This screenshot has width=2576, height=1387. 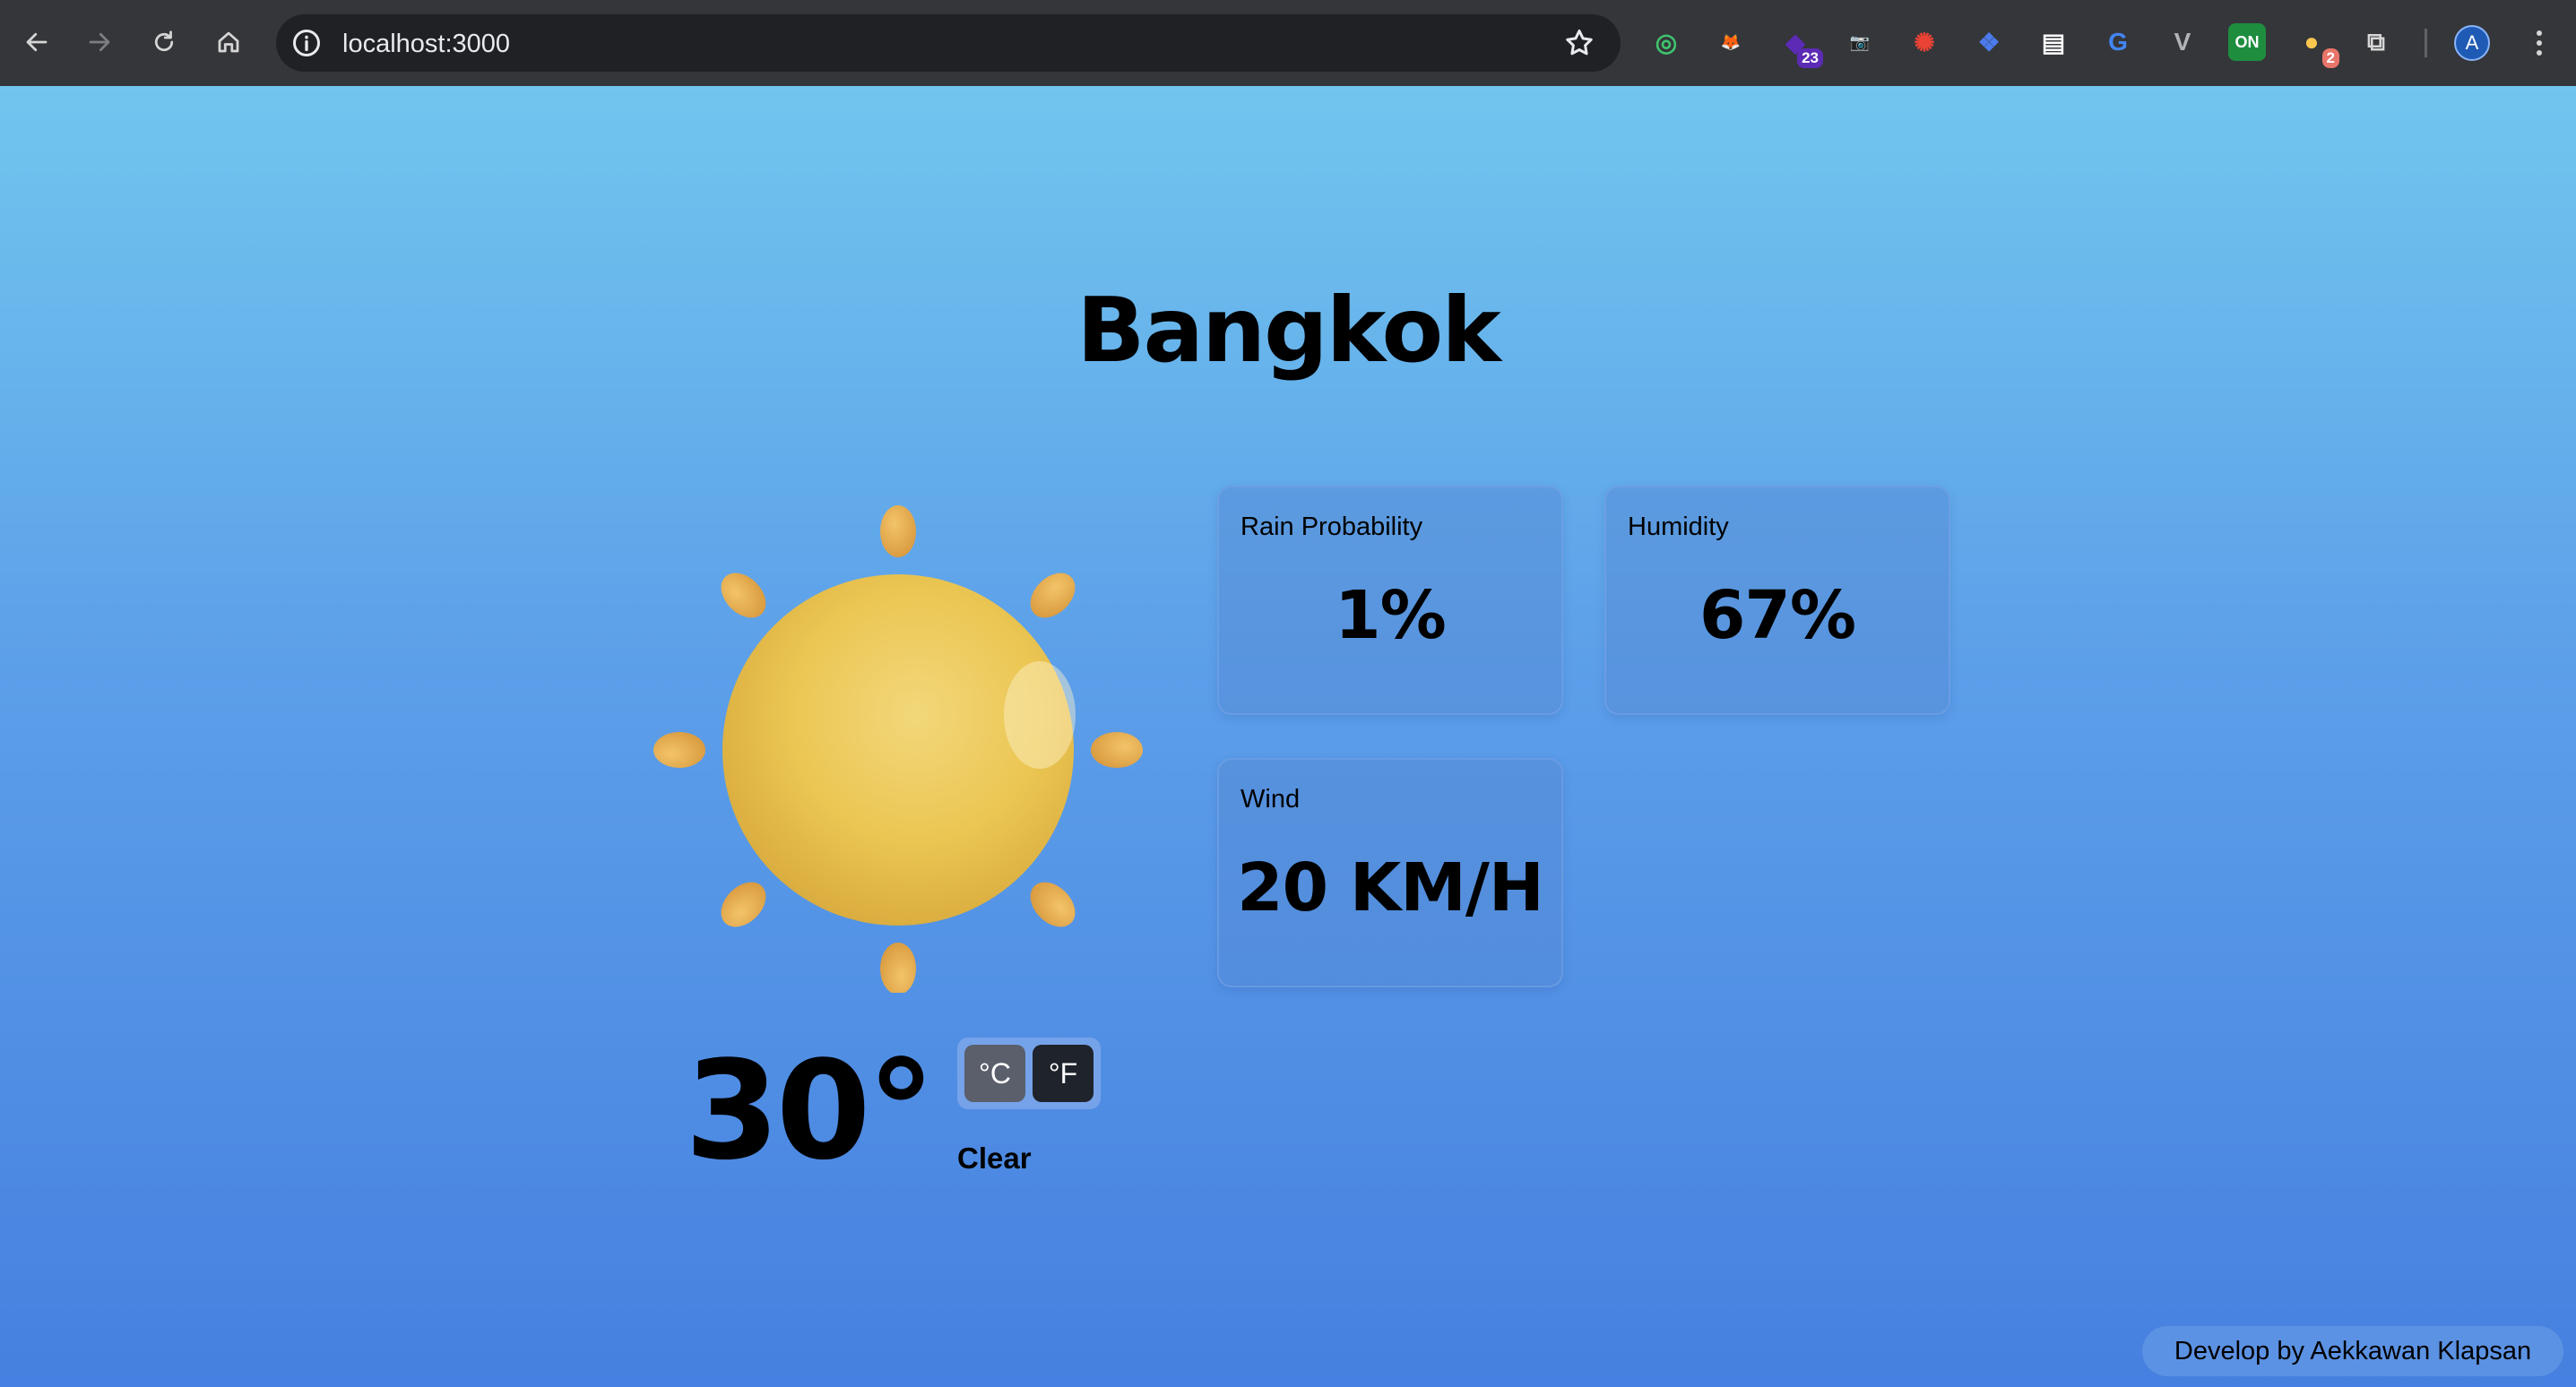 What do you see at coordinates (2376, 42) in the screenshot?
I see `puzzle-extension-icon: ⧉` at bounding box center [2376, 42].